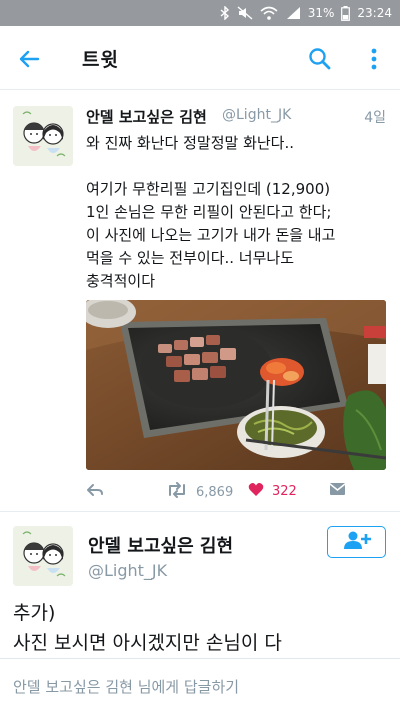 This screenshot has width=400, height=711. What do you see at coordinates (126, 686) in the screenshot?
I see `reply-input-placeholder: 안델 보고싶은 김현 님에게 답글하기` at bounding box center [126, 686].